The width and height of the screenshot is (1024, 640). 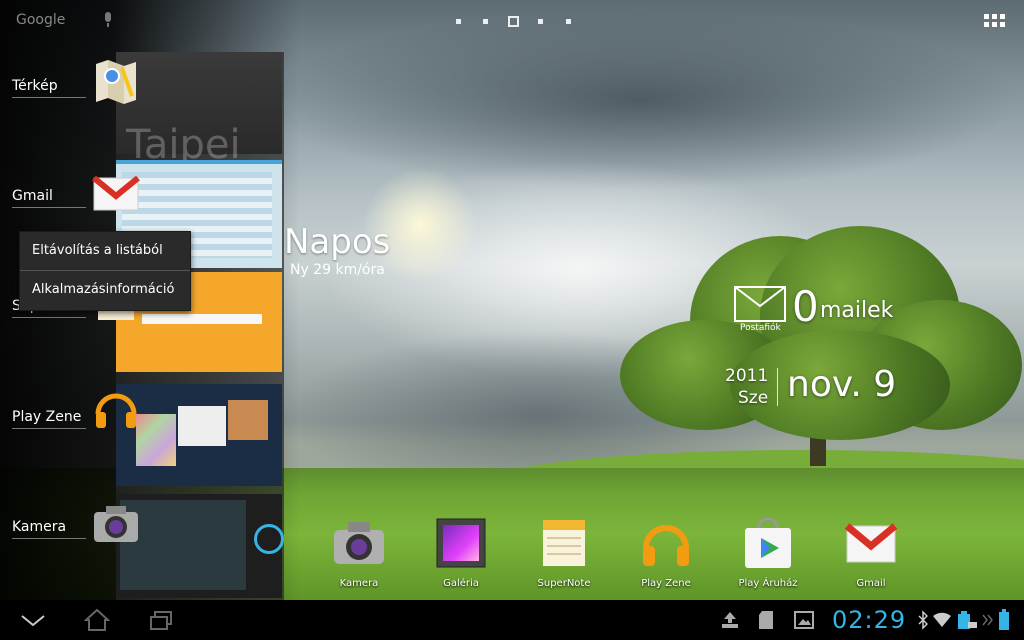 What do you see at coordinates (760, 304) in the screenshot?
I see `envelope-icon` at bounding box center [760, 304].